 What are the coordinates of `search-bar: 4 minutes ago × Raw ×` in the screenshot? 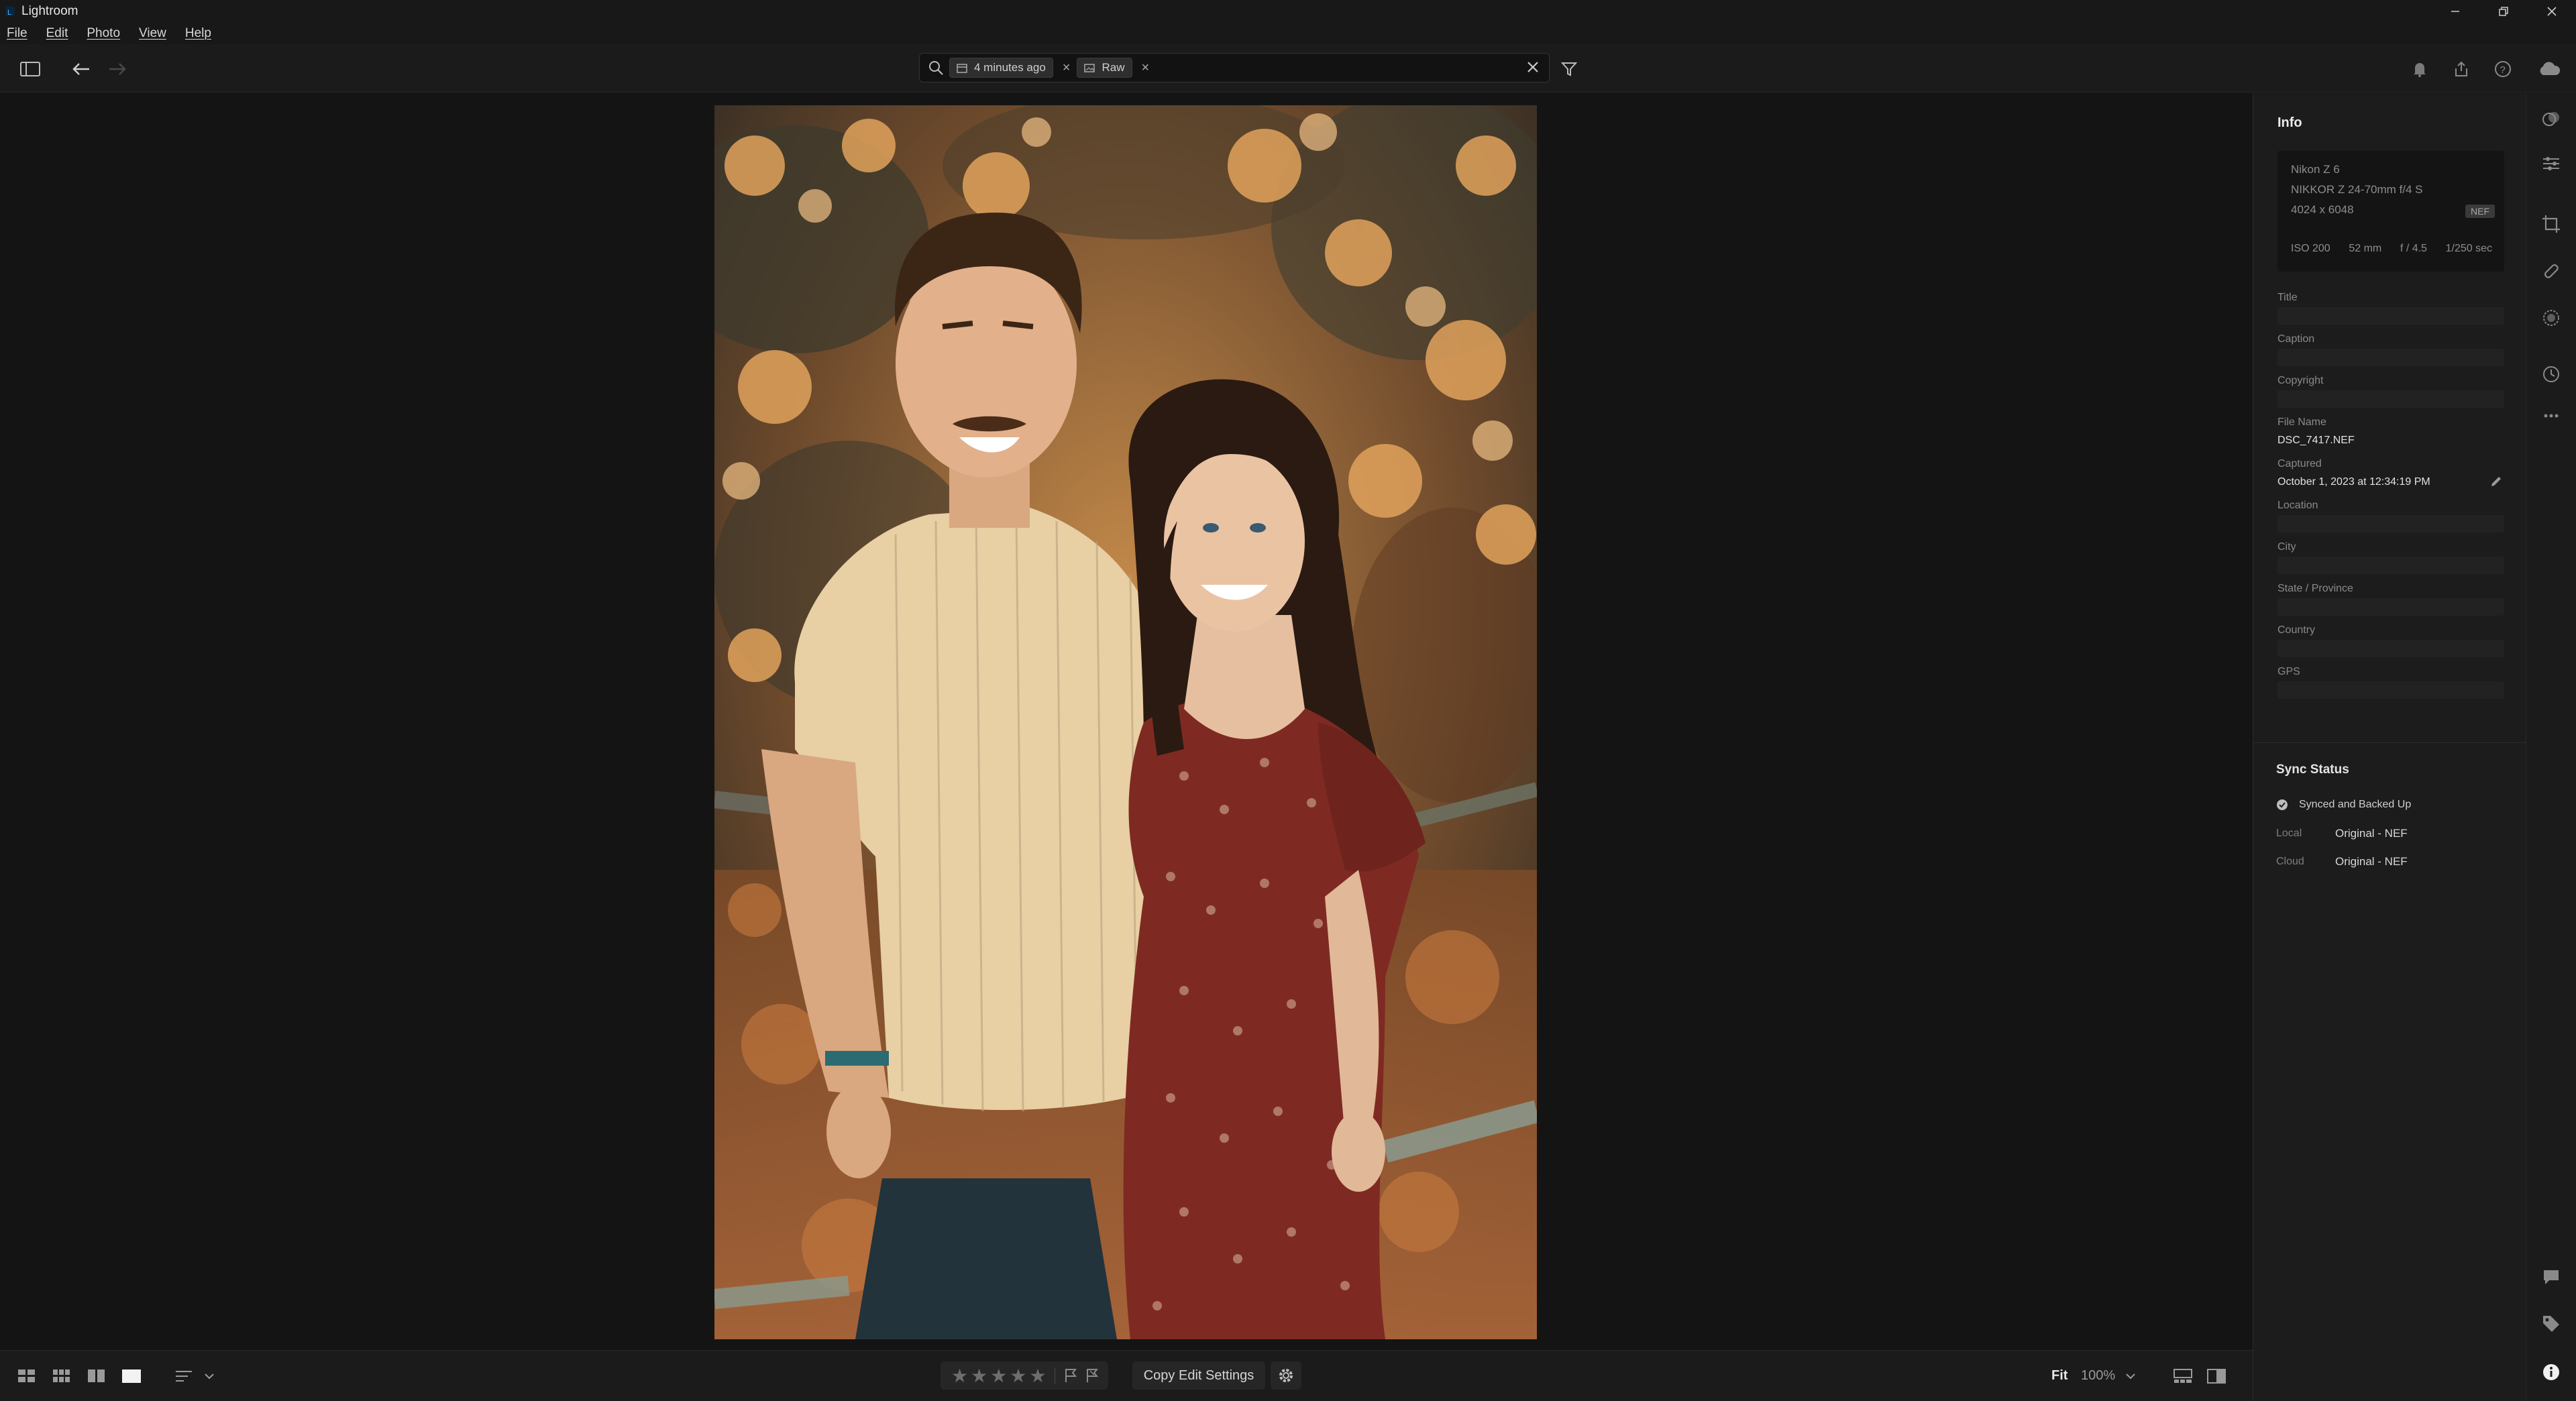 It's located at (1234, 67).